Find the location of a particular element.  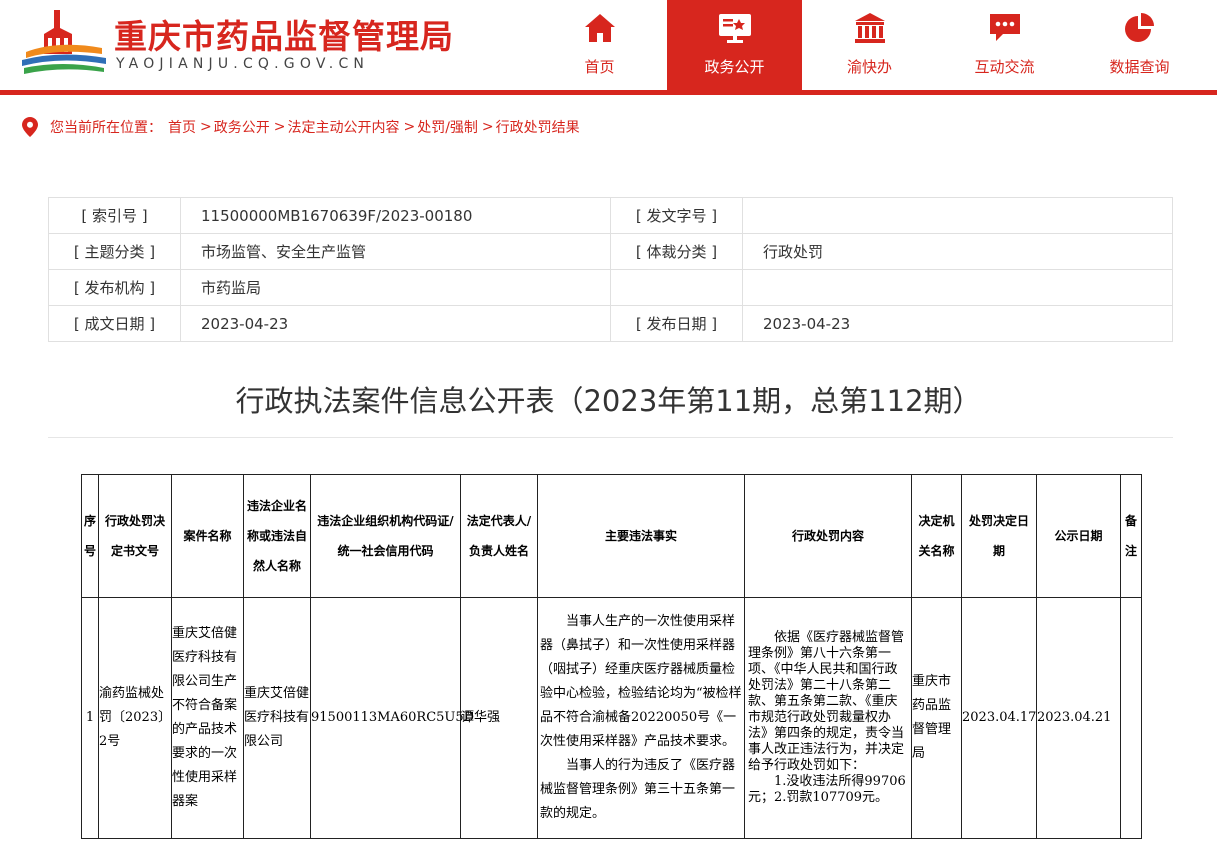

meta-value: 行政处罚 is located at coordinates (957, 251).